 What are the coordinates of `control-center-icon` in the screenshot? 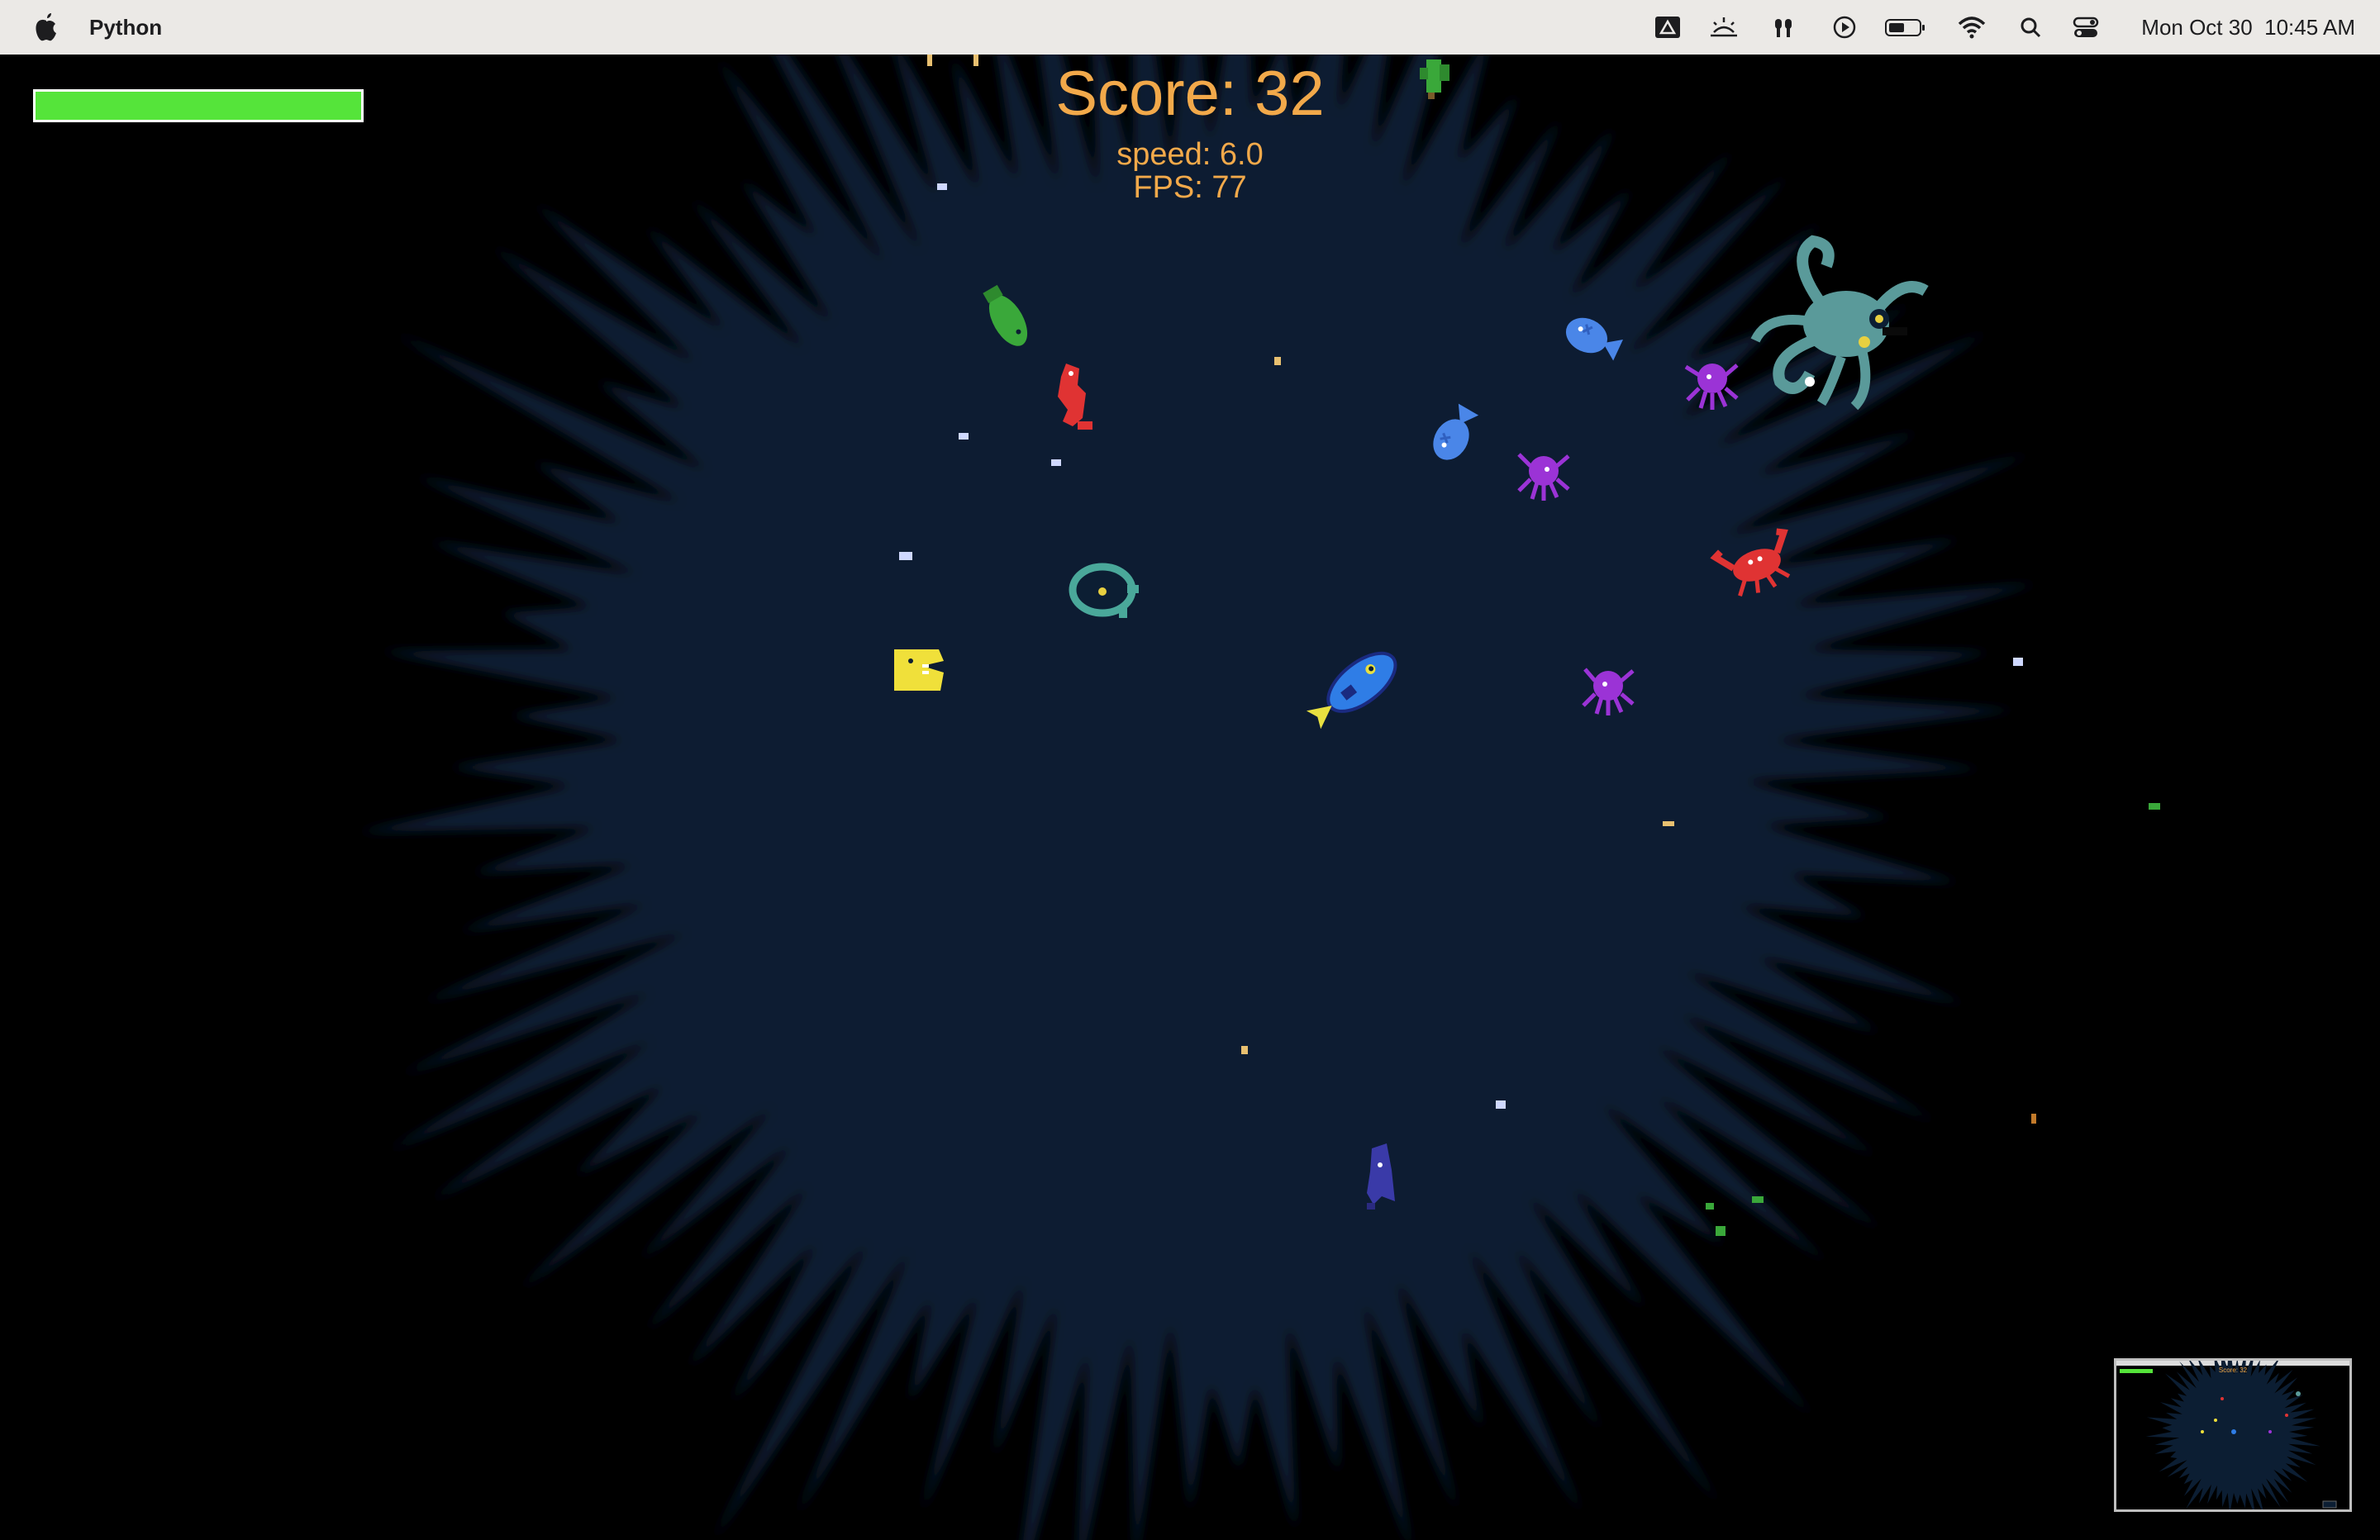 It's located at (2086, 27).